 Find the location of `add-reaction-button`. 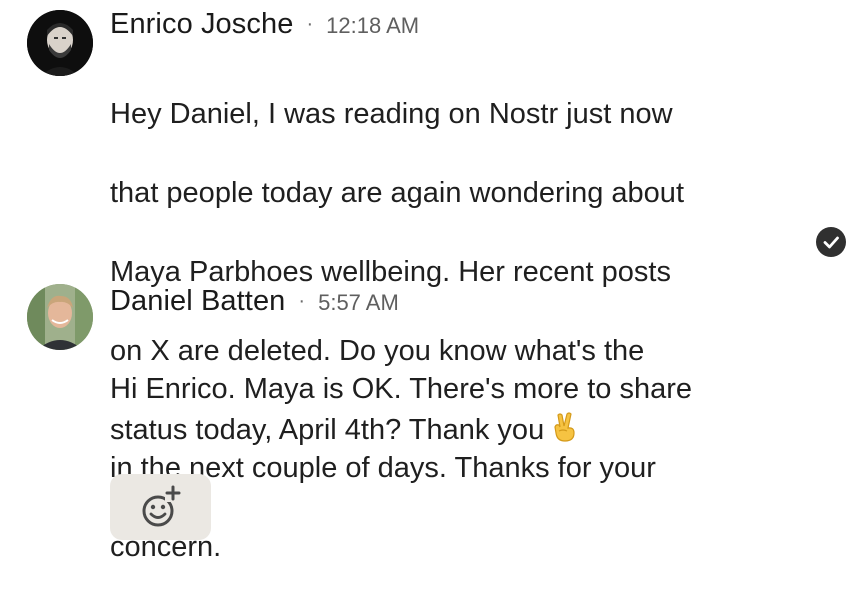

add-reaction-button is located at coordinates (160, 507).